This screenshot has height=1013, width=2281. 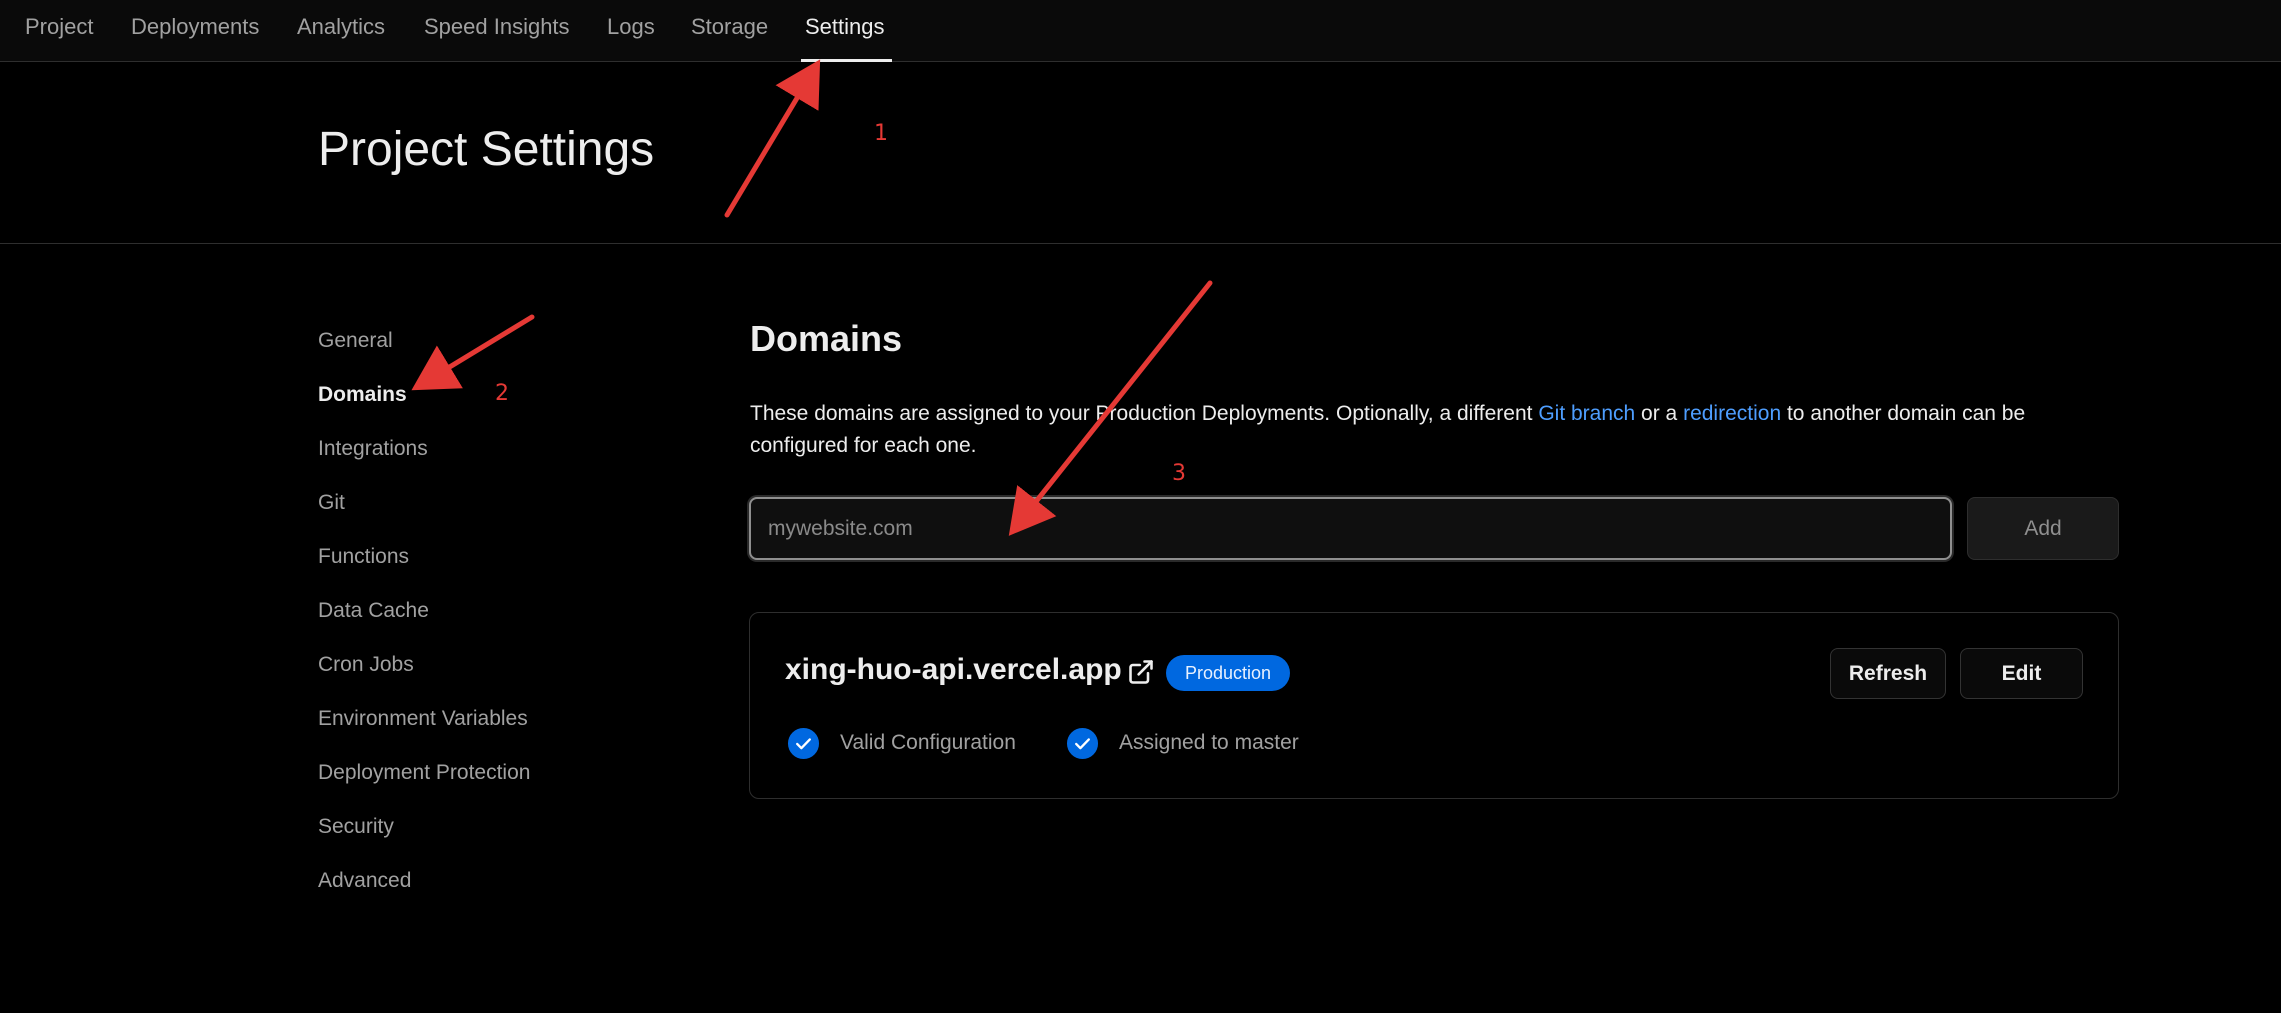 What do you see at coordinates (826, 338) in the screenshot?
I see `domains-section-title: Domains` at bounding box center [826, 338].